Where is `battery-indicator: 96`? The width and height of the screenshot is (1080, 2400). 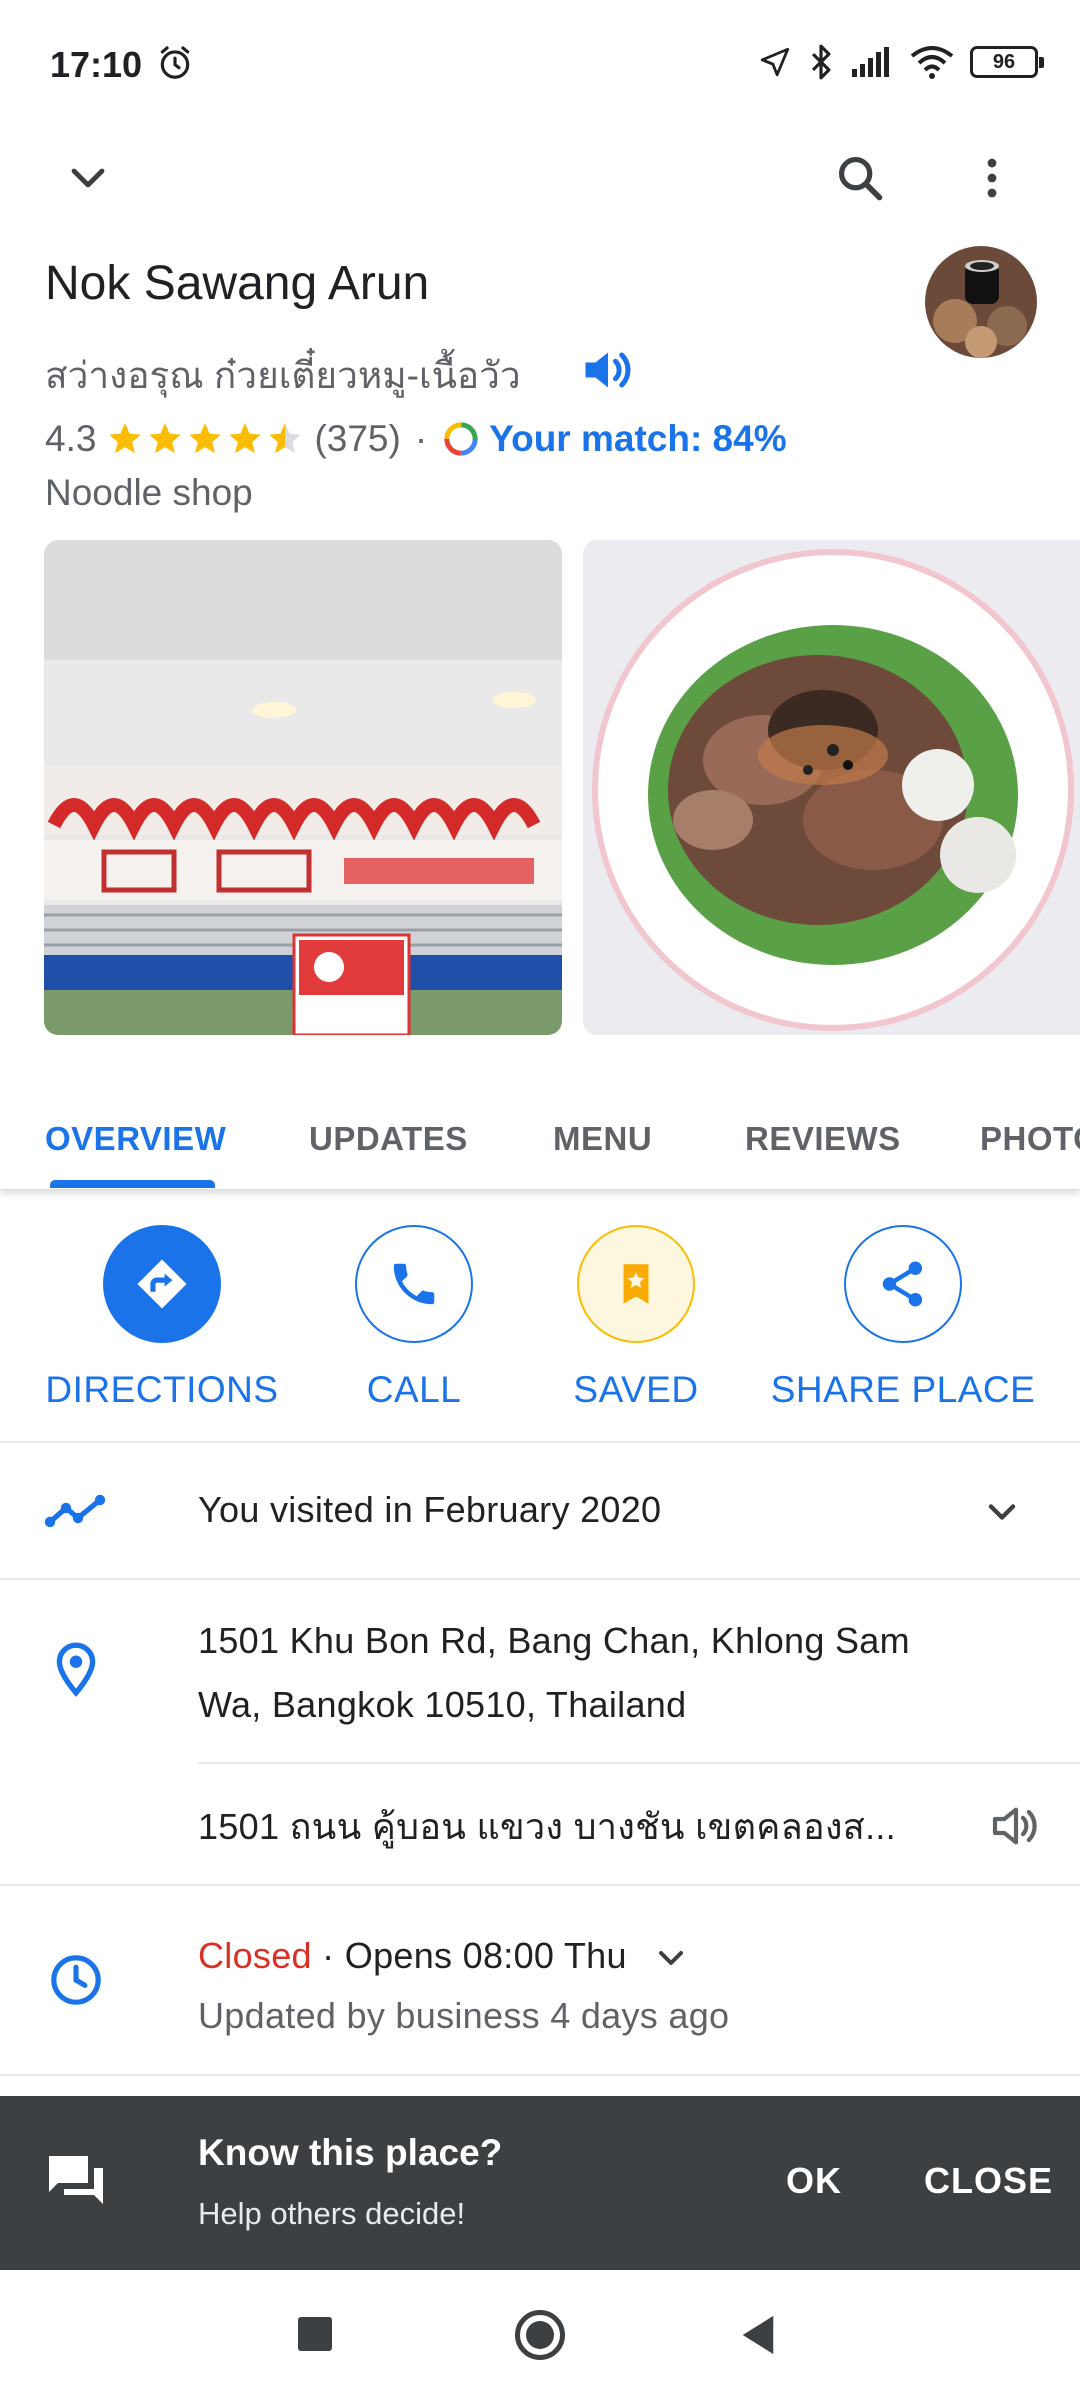
battery-indicator: 96 is located at coordinates (1007, 62).